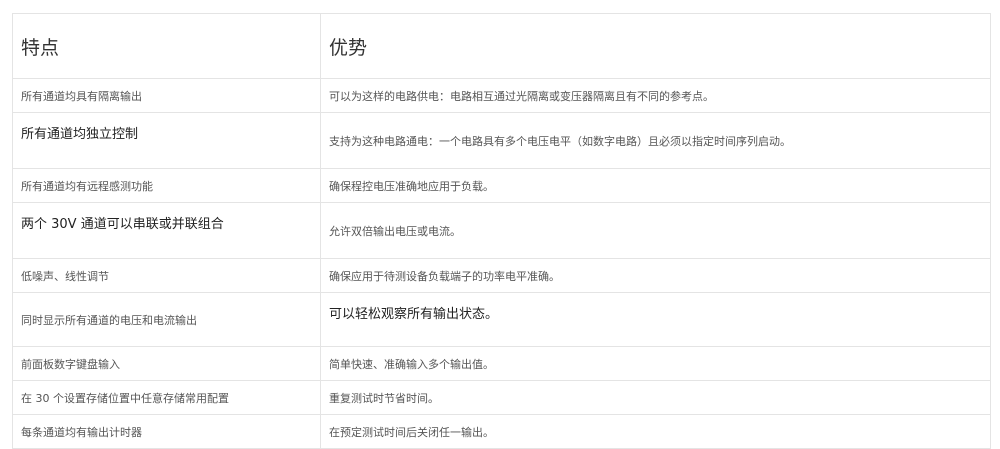 Image resolution: width=1000 pixels, height=449 pixels. Describe the element at coordinates (166, 46) in the screenshot. I see `header-feature: 特点` at that location.